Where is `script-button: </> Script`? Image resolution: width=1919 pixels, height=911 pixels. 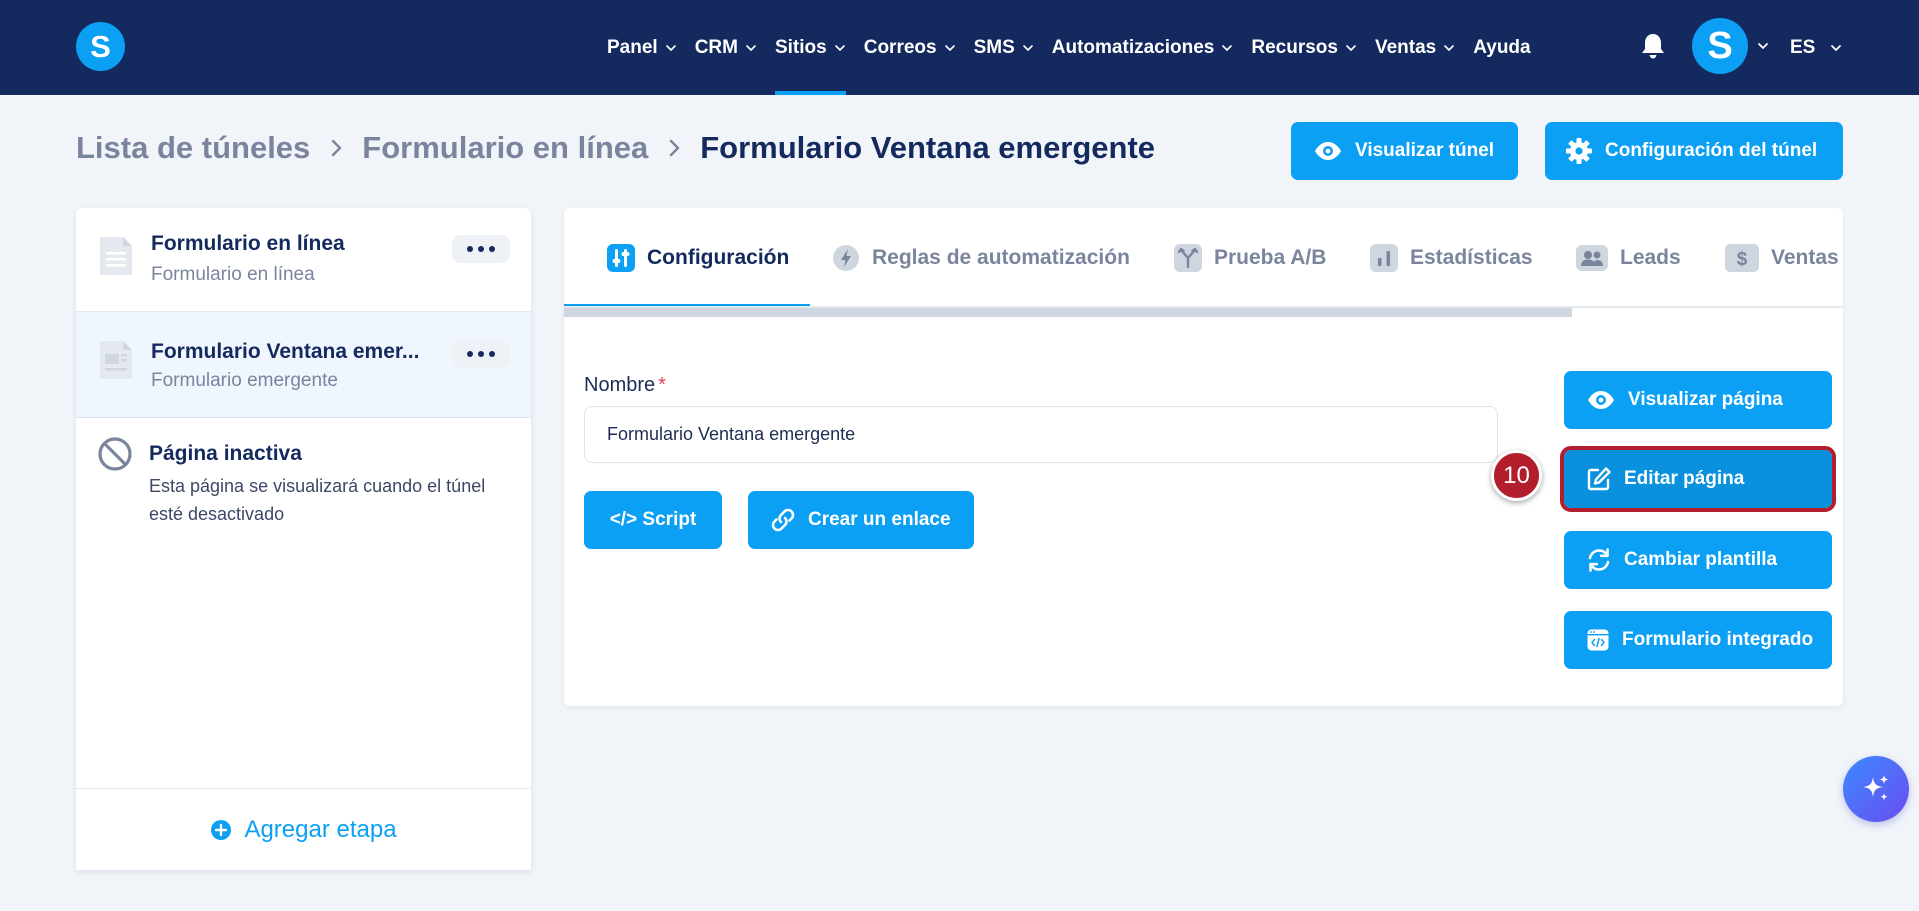
script-button: </> Script is located at coordinates (653, 520).